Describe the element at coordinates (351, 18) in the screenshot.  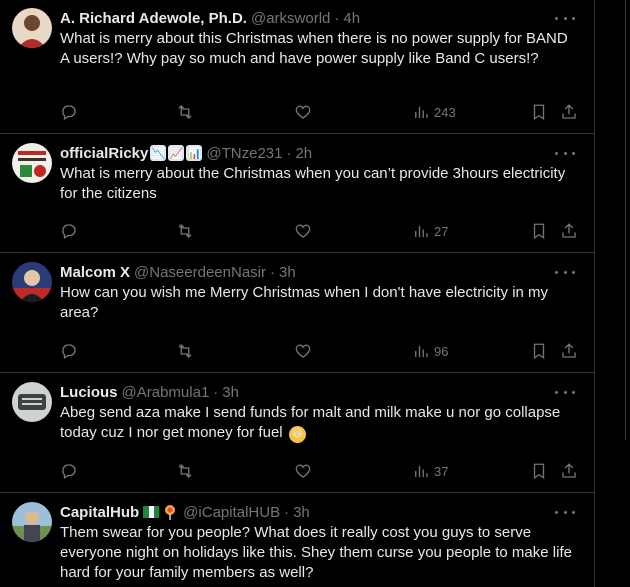
I see `timestamp: 4h` at that location.